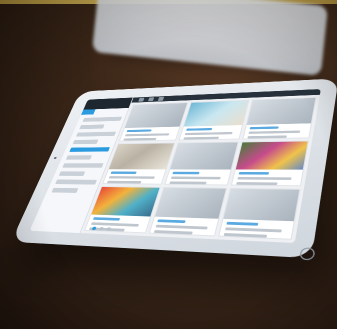 The height and width of the screenshot is (329, 337). I want to click on pager-dot, so click(101, 228).